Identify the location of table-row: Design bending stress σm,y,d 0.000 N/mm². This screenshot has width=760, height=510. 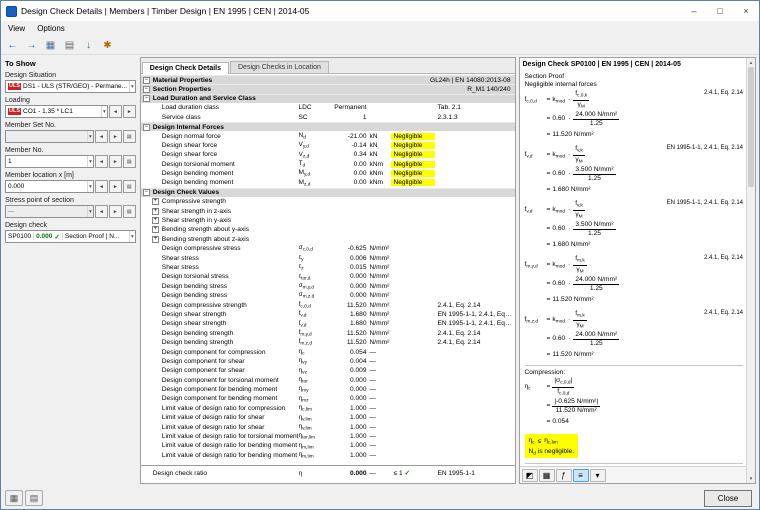
(328, 286).